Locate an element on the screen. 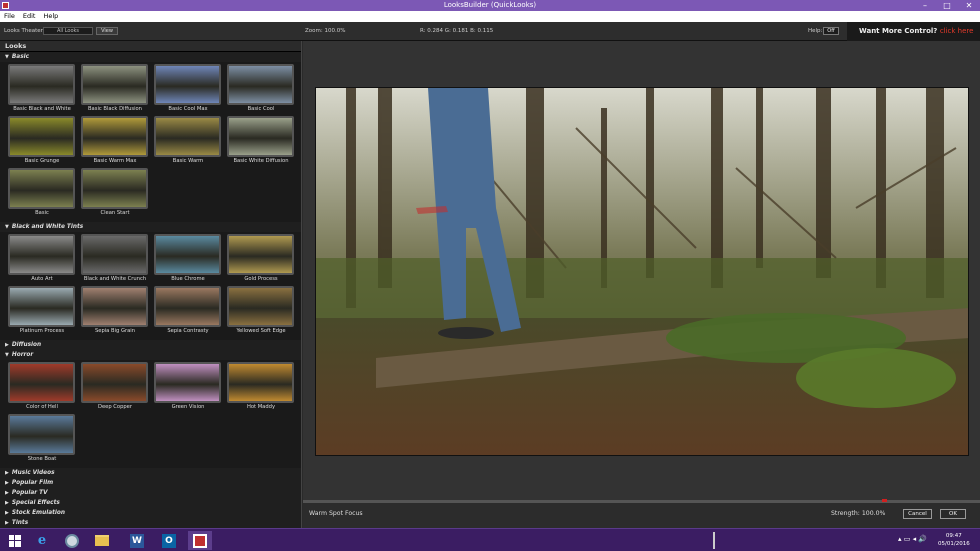  system-tray-icons: ▴ ▭ ◂ 🔊 is located at coordinates (912, 539).